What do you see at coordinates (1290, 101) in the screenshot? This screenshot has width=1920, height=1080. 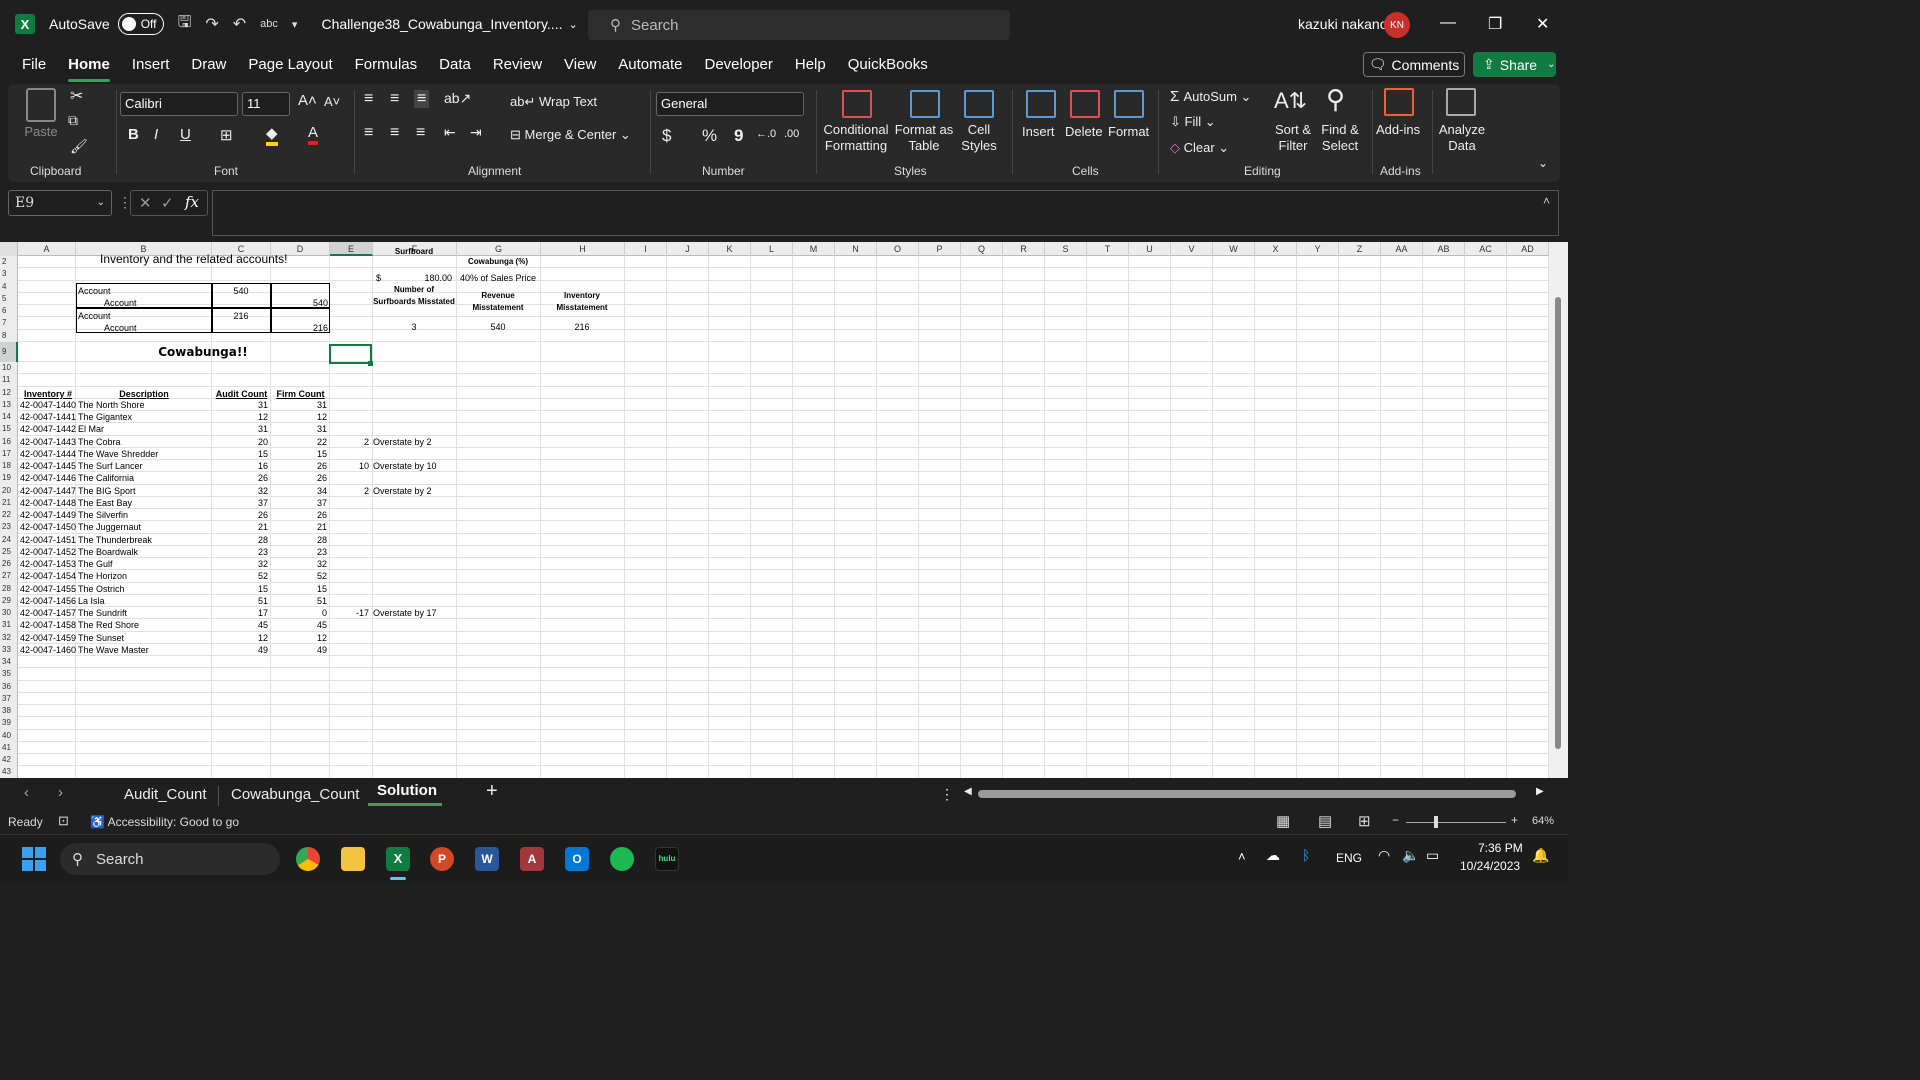 I see `sort-filter-icon: A⇅` at bounding box center [1290, 101].